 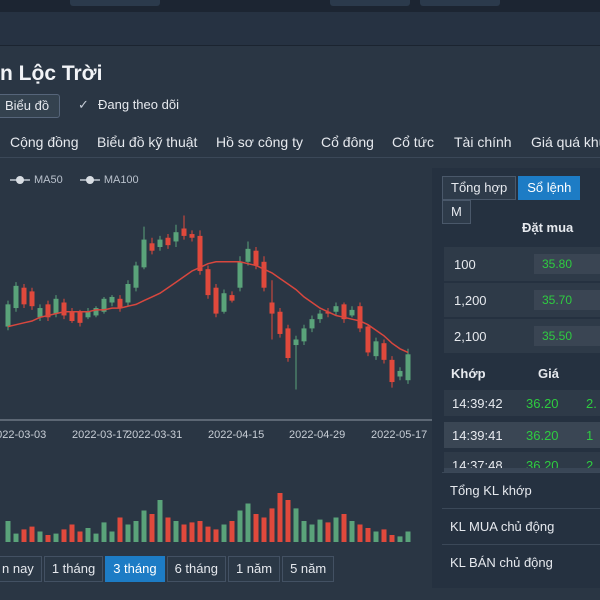 I want to click on summary-label: KL MUA chủ động, so click(x=502, y=526).